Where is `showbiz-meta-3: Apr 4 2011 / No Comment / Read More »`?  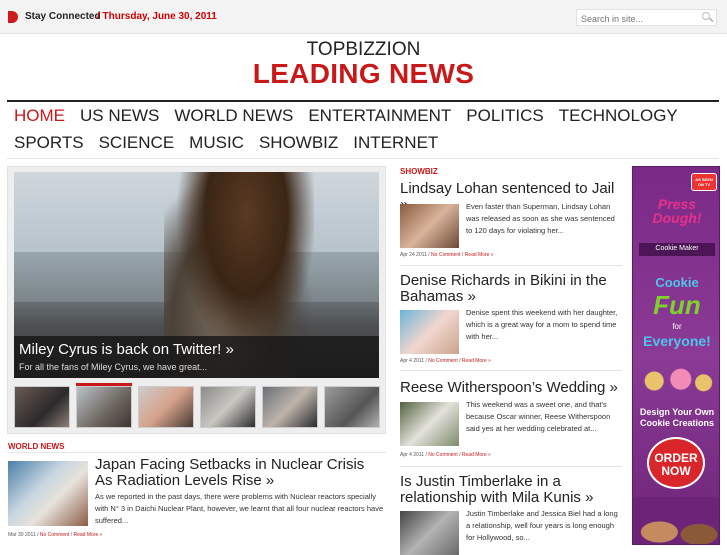
showbiz-meta-3: Apr 4 2011 / No Comment / Read More » is located at coordinates (445, 455).